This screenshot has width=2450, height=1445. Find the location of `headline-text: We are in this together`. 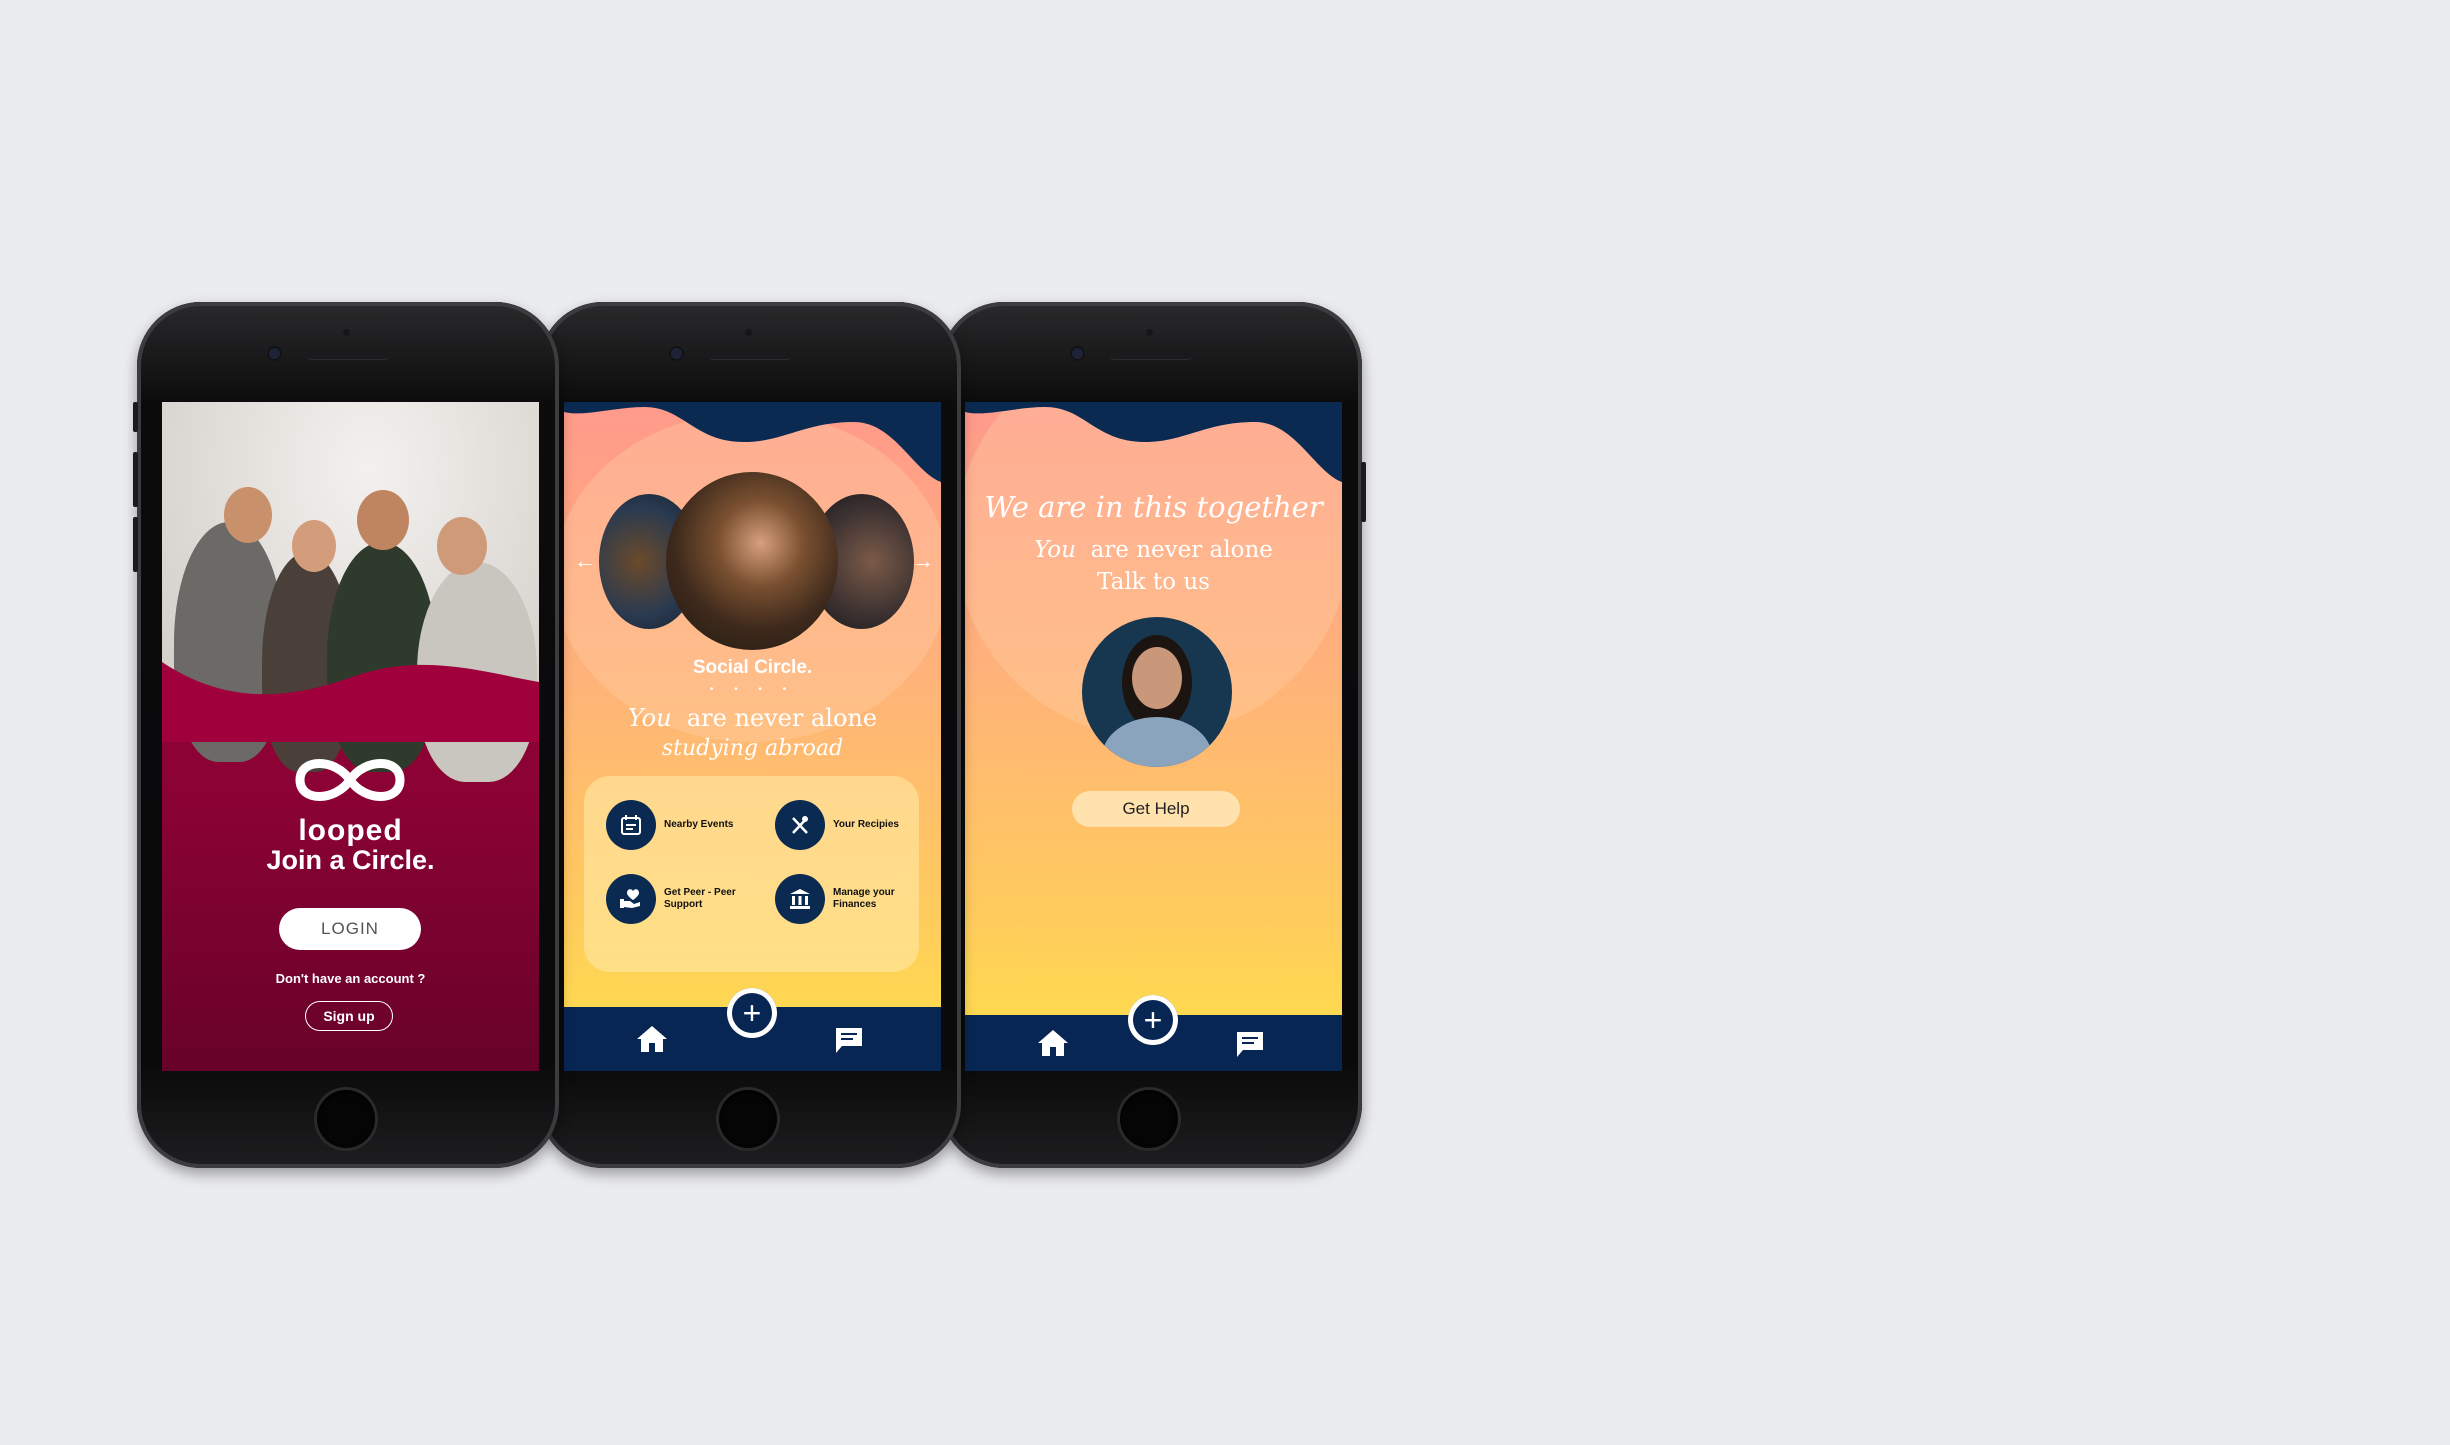

headline-text: We are in this together is located at coordinates (1153, 507).